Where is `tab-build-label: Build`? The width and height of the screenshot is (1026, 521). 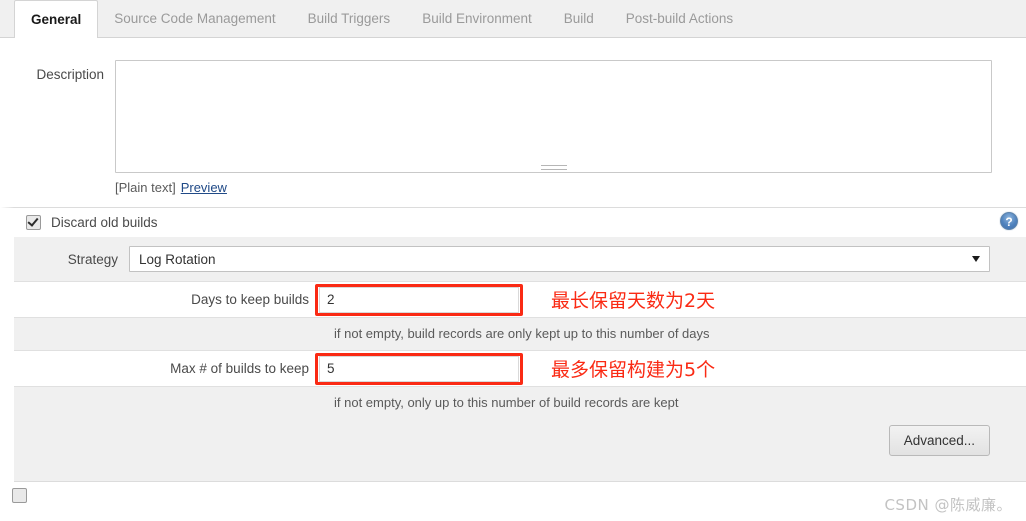 tab-build-label: Build is located at coordinates (578, 18).